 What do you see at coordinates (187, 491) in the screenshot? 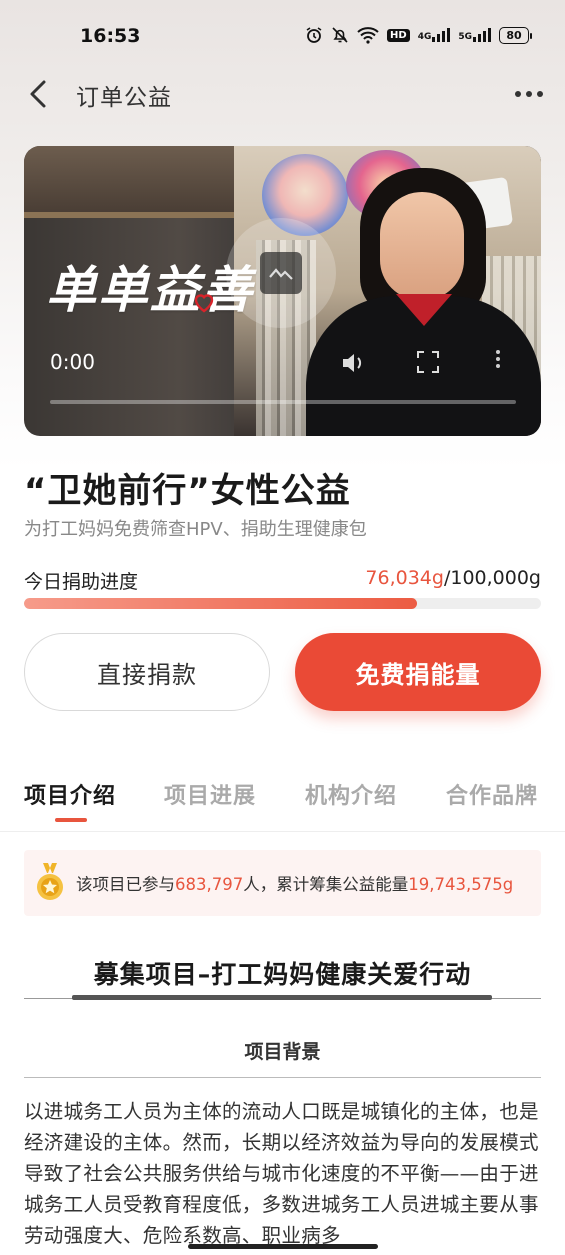
I see `project-title: “卫她前行”女性公益` at bounding box center [187, 491].